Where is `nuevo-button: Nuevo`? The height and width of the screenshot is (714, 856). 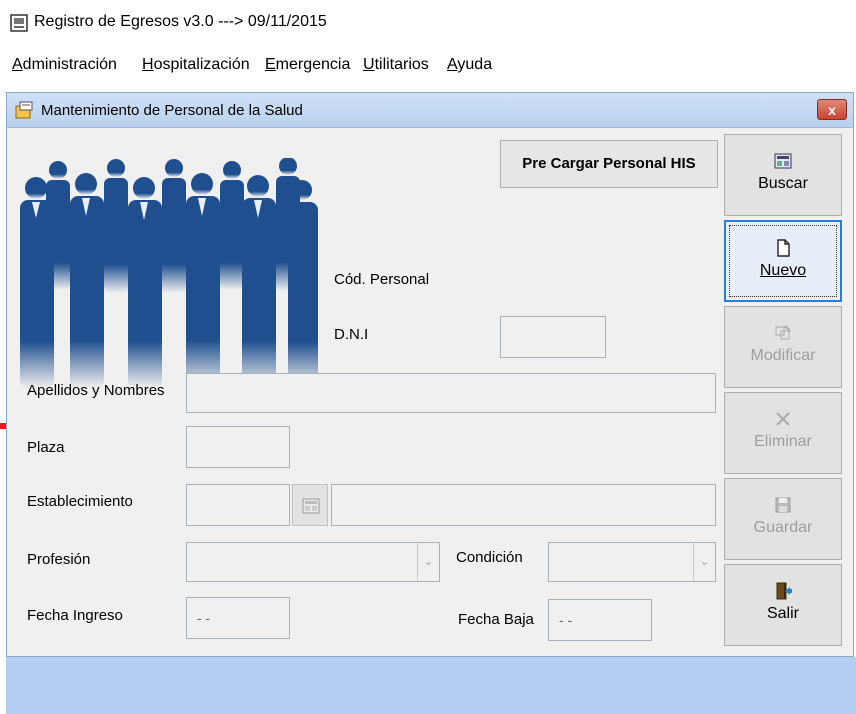
nuevo-button: Nuevo is located at coordinates (783, 261).